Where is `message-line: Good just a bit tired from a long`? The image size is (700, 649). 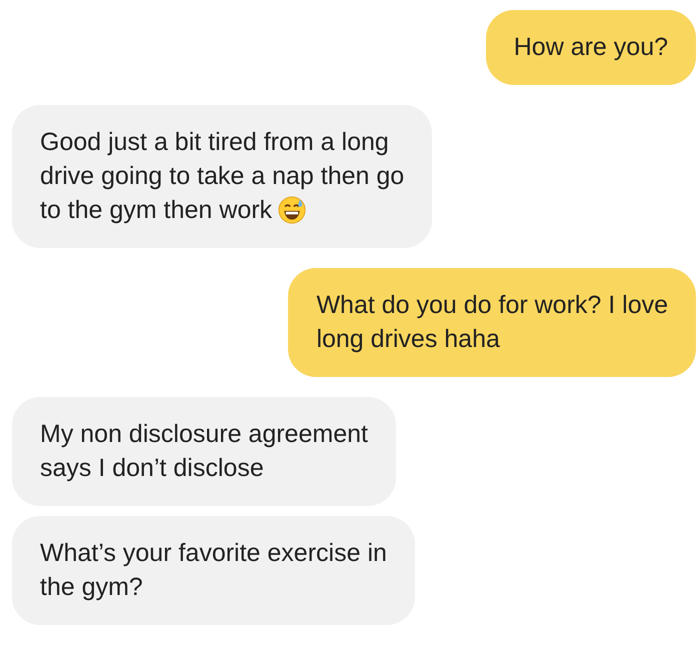 message-line: Good just a bit tired from a long is located at coordinates (215, 142).